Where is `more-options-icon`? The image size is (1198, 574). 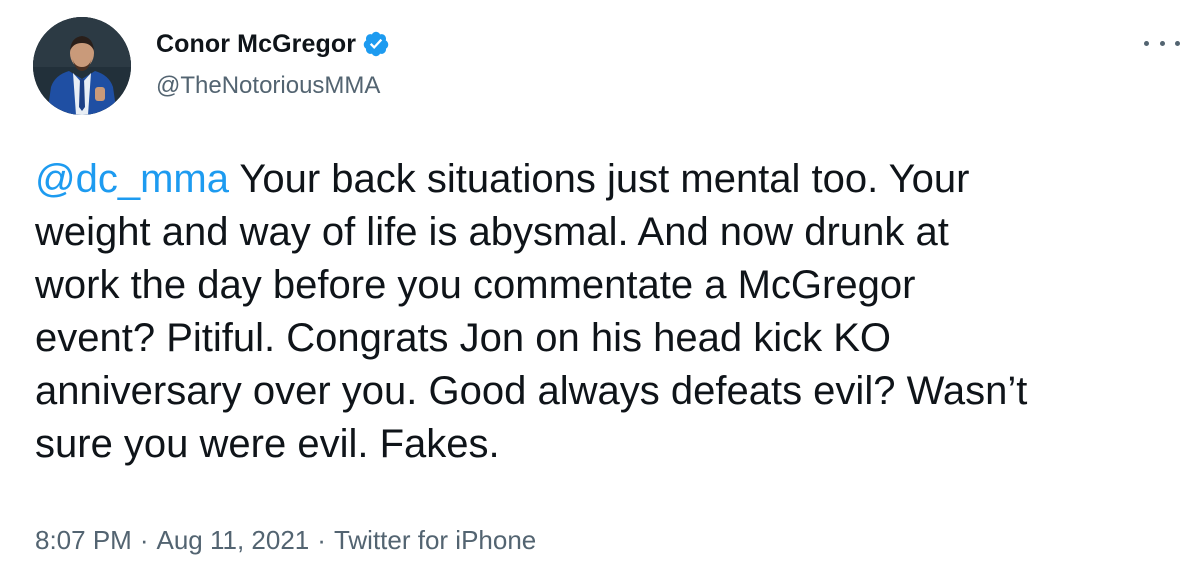 more-options-icon is located at coordinates (1162, 43).